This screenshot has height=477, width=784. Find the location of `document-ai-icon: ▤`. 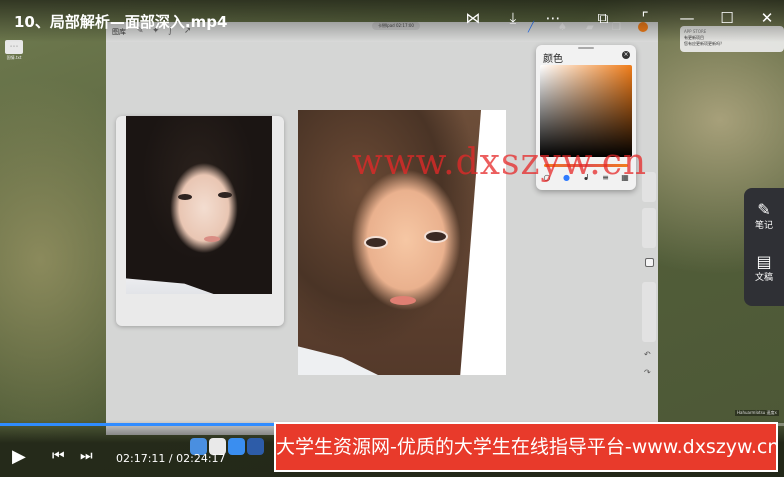

document-ai-icon: ▤ is located at coordinates (764, 261).